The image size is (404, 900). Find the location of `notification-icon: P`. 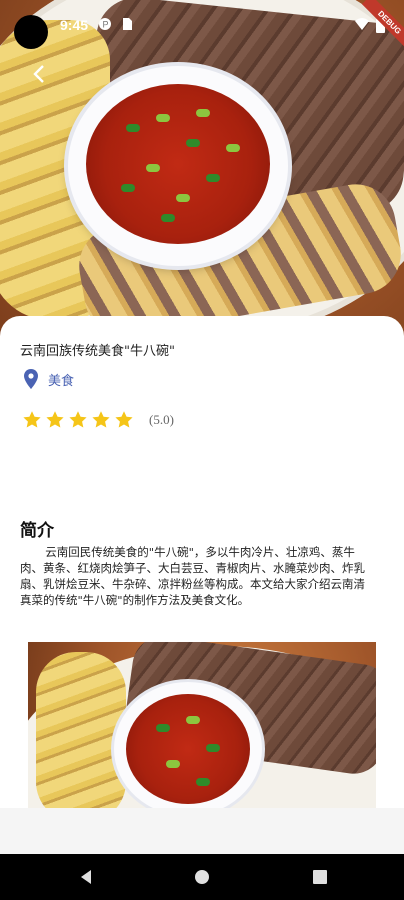

notification-icon: P is located at coordinates (105, 24).